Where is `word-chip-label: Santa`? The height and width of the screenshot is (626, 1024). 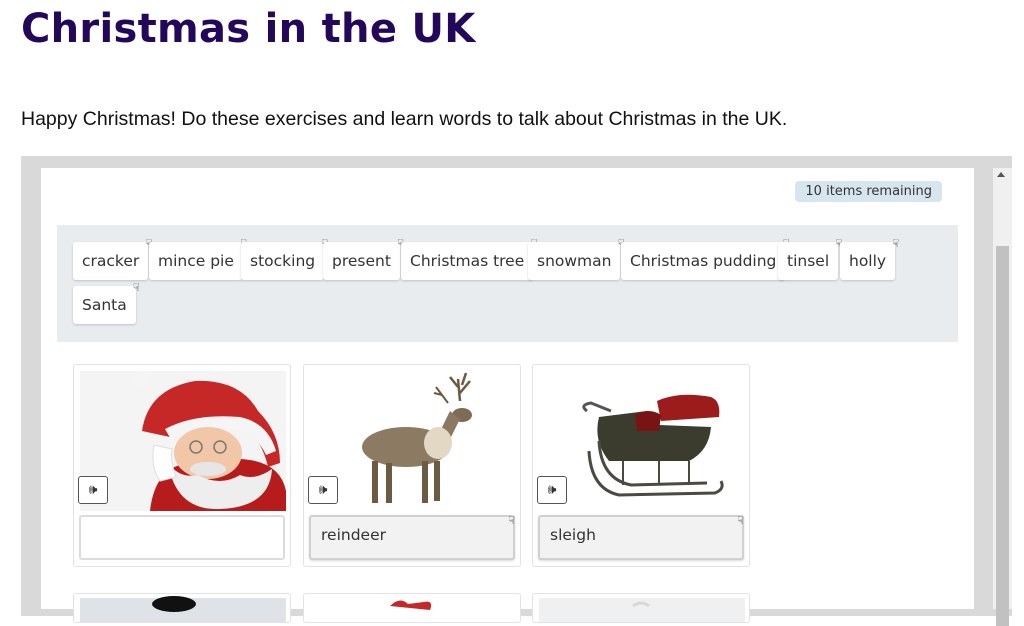
word-chip-label: Santa is located at coordinates (104, 305).